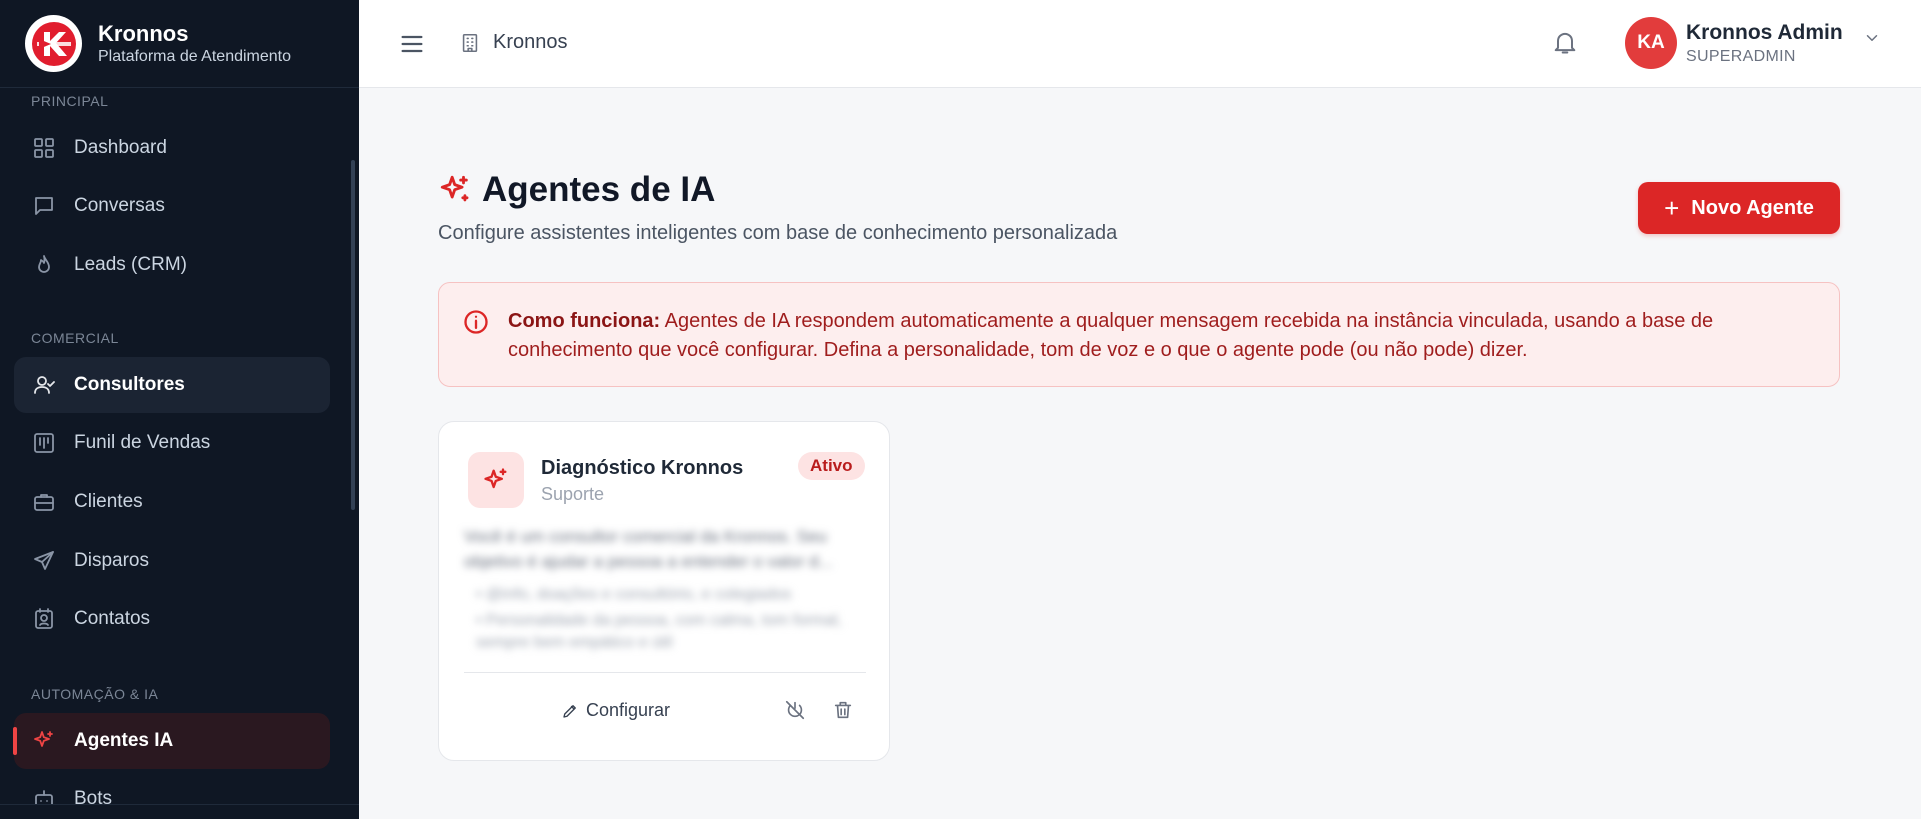  I want to click on configure-button: Configurar, so click(615, 710).